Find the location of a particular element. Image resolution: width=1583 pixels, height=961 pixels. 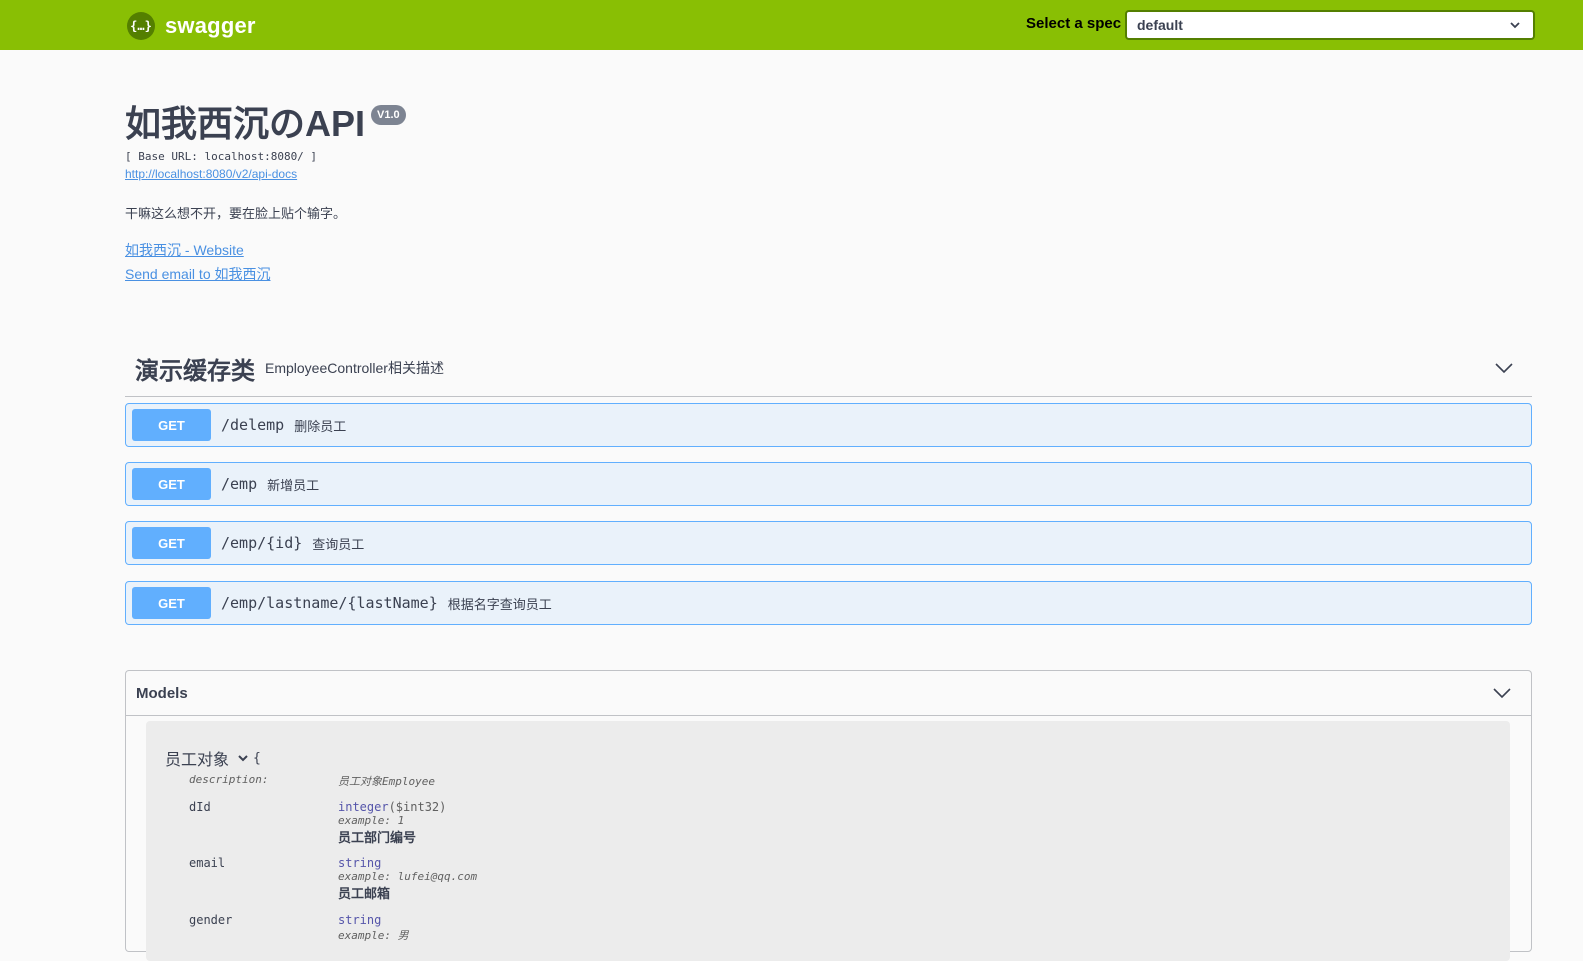

model-title: 员工对象 { is located at coordinates (213, 758).